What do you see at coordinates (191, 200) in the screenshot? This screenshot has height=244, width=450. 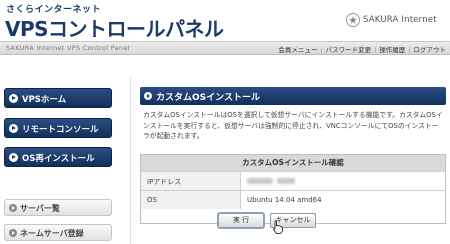 I see `os-label: OS` at bounding box center [191, 200].